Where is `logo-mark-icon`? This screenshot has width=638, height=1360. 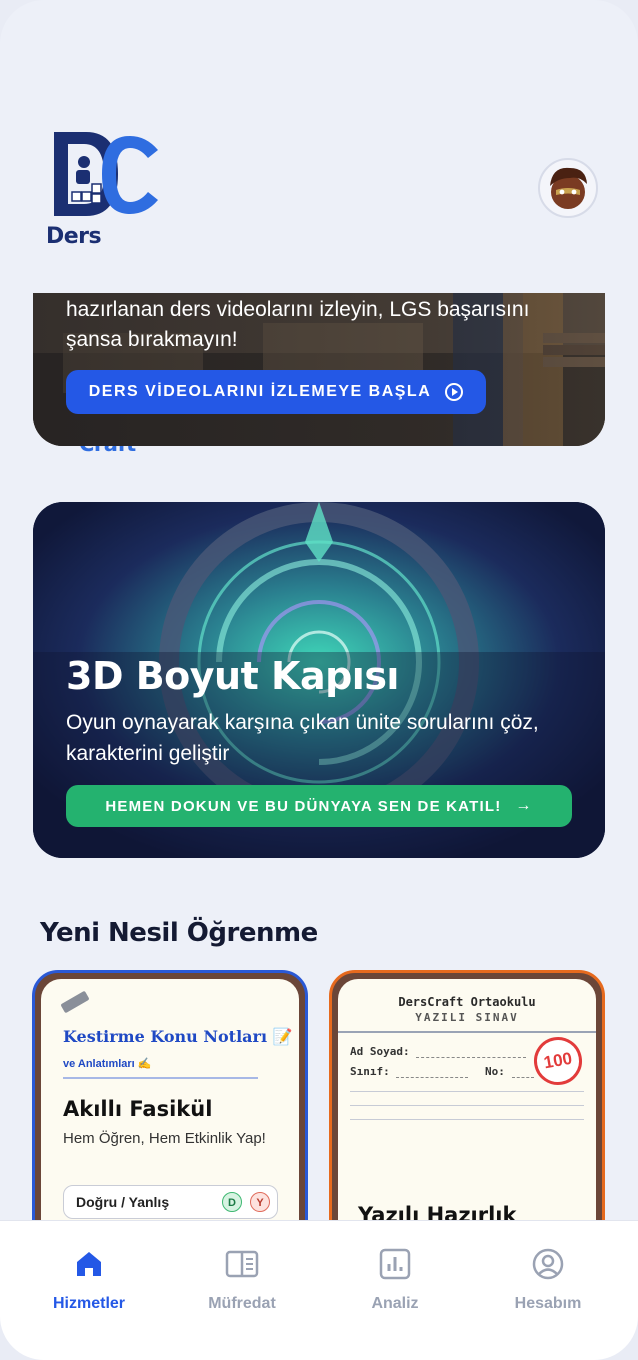 logo-mark-icon is located at coordinates (106, 174).